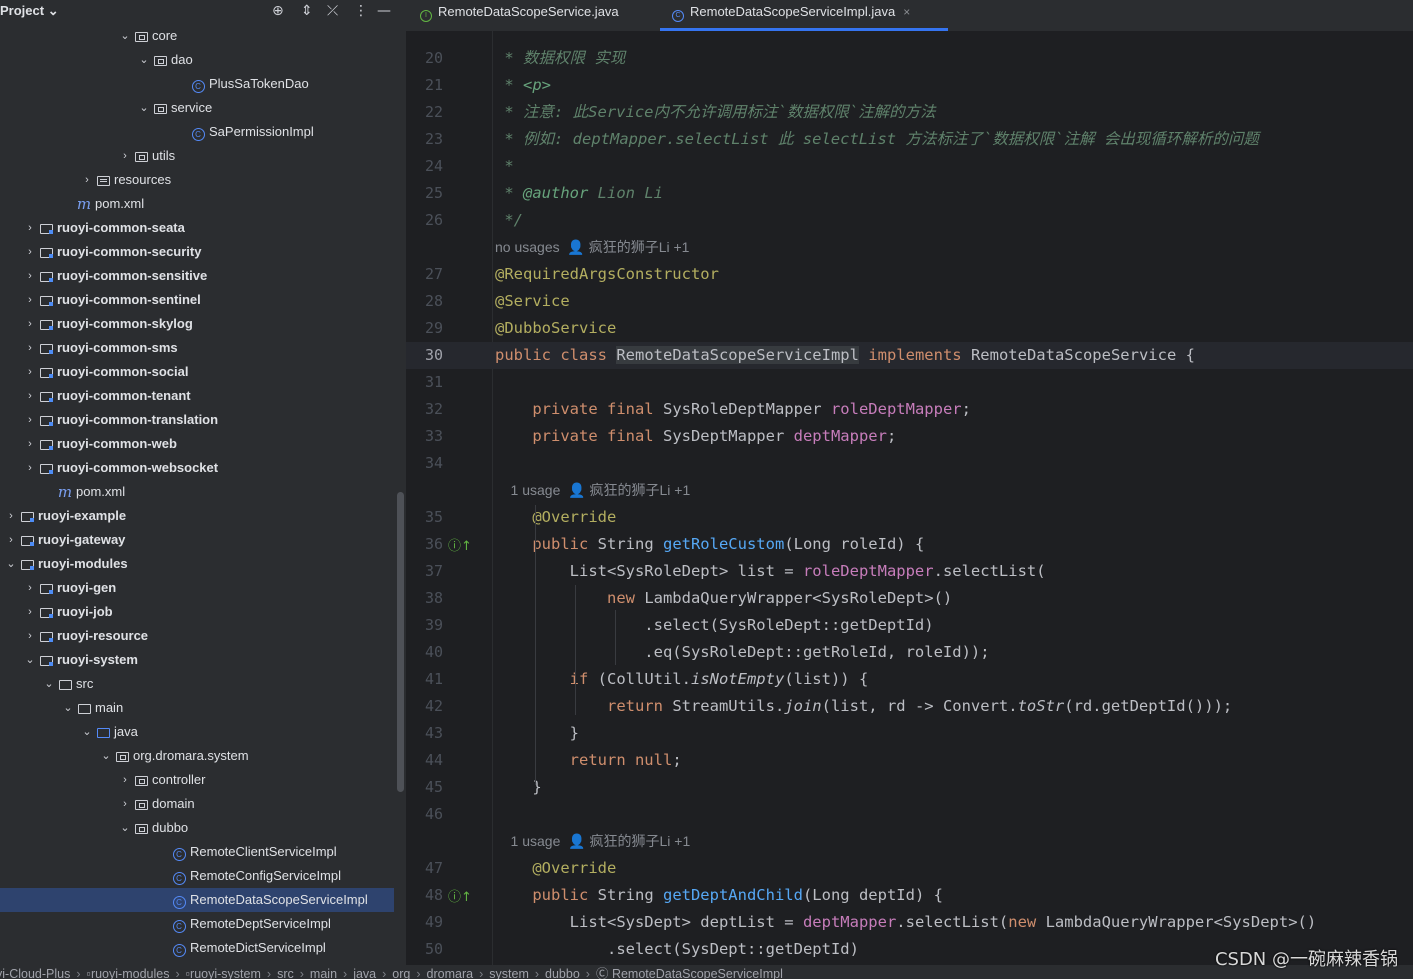  I want to click on tree-item: ⌄ ruoyi-modules, so click(199, 564).